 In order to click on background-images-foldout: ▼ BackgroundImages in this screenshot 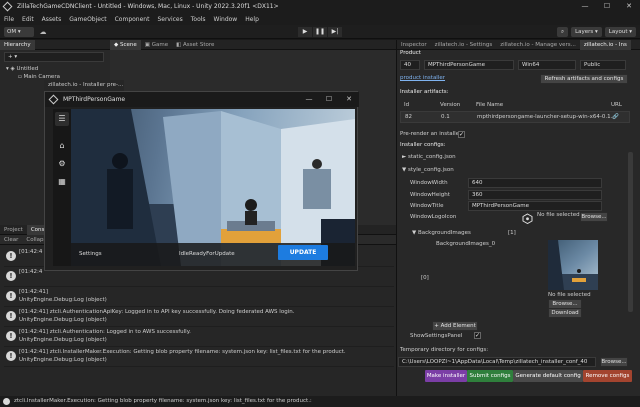, I will do `click(441, 233)`.